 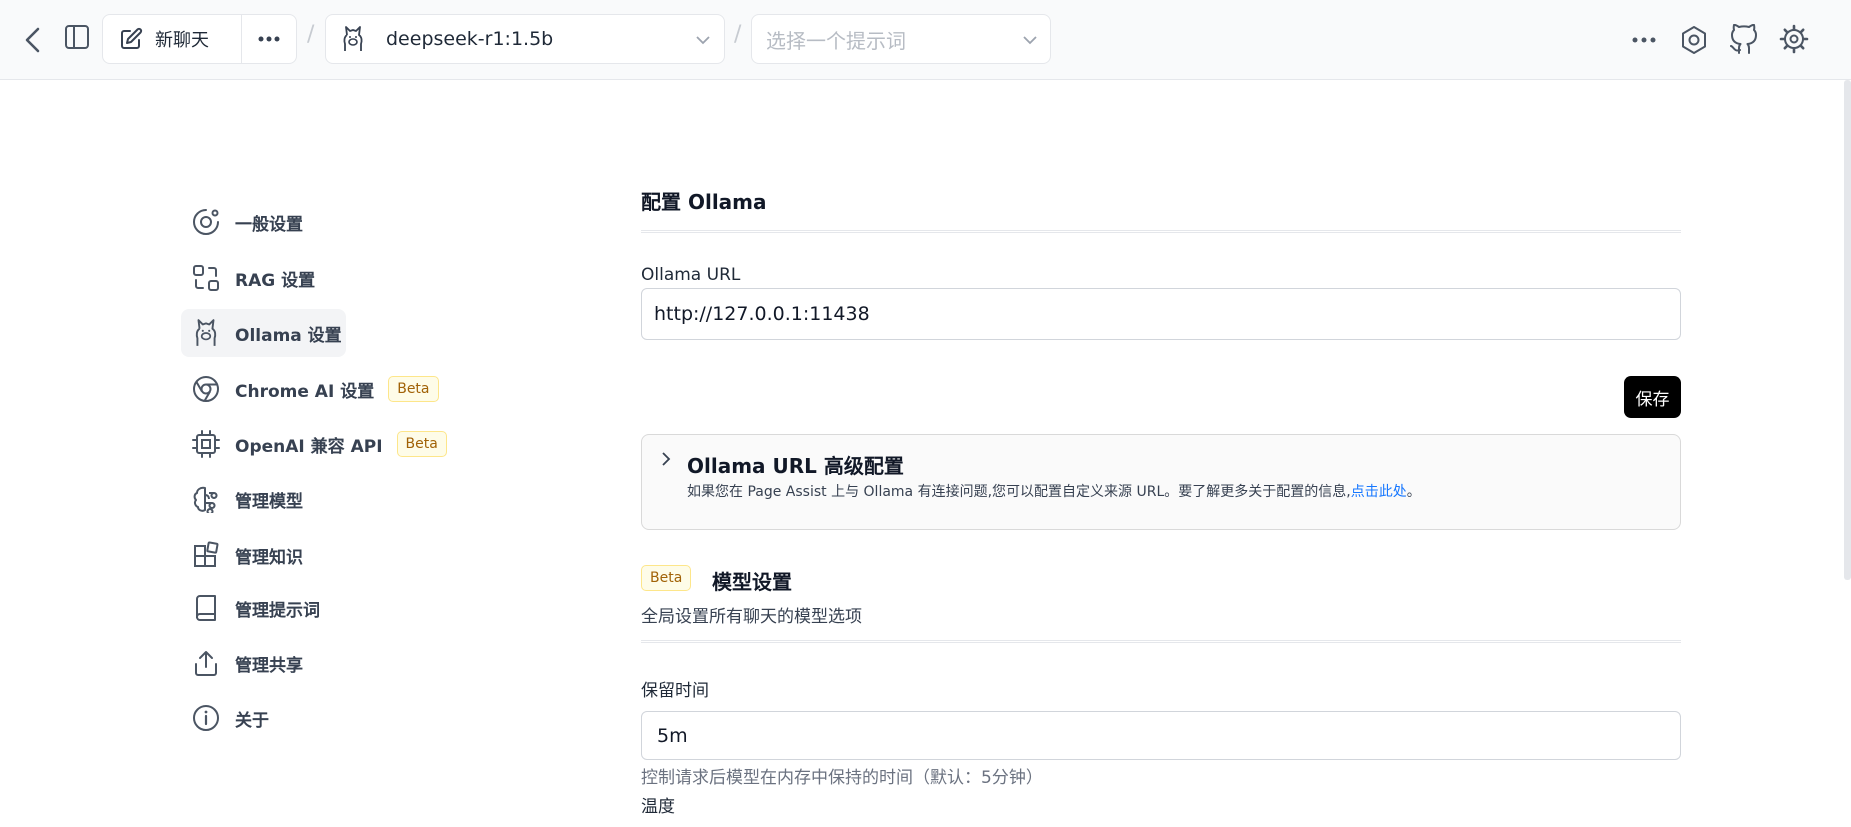 I want to click on edit-icon, so click(x=131, y=39).